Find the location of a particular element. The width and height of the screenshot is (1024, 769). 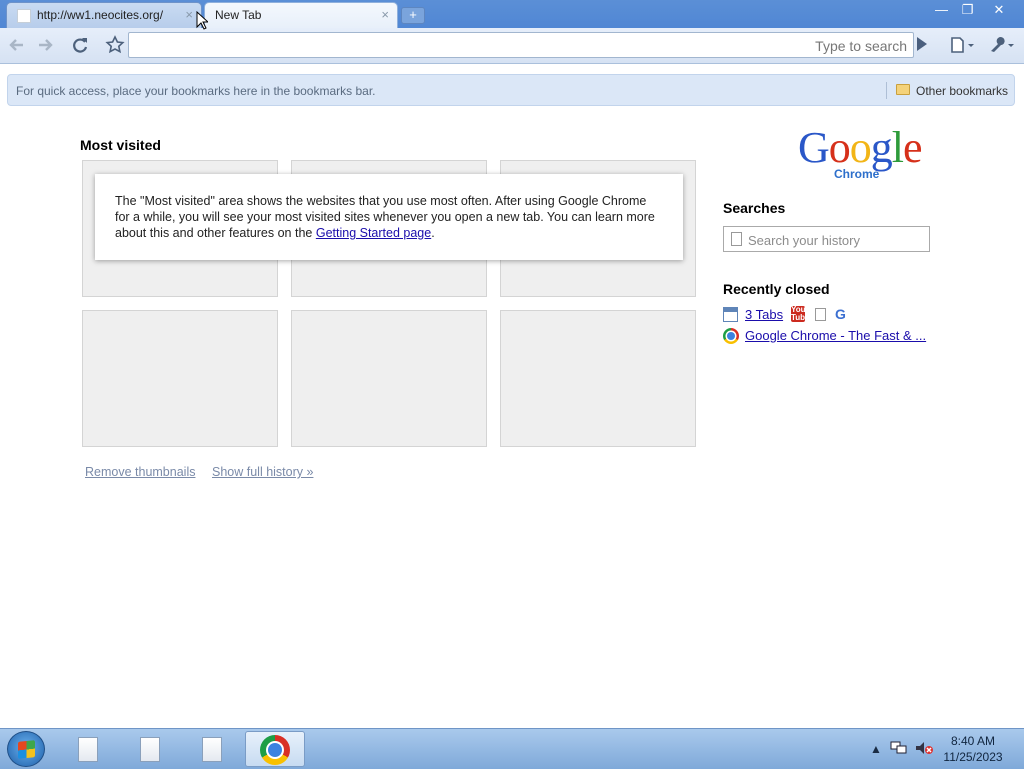

browser-toolbar: Type to search is located at coordinates (512, 46).